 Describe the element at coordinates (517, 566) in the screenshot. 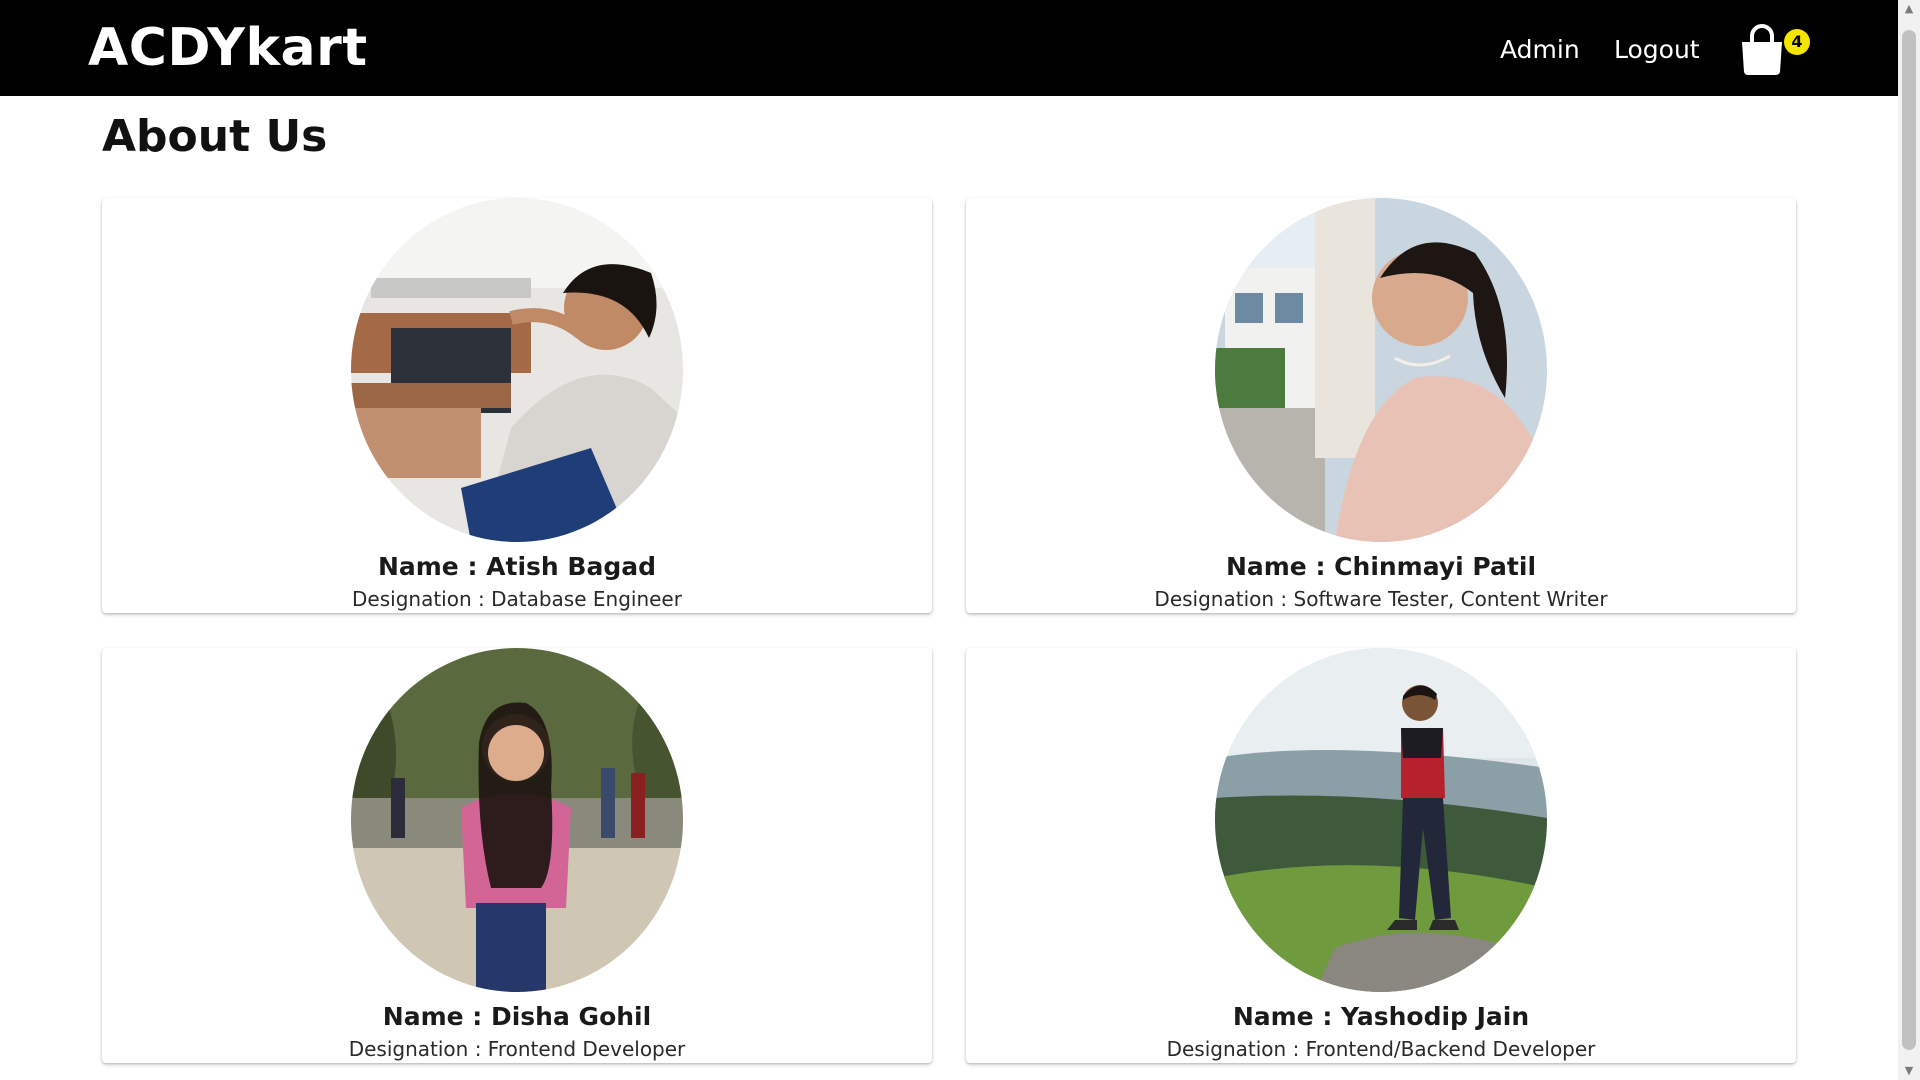

I see `member-name: Name : Atish Bagad` at that location.